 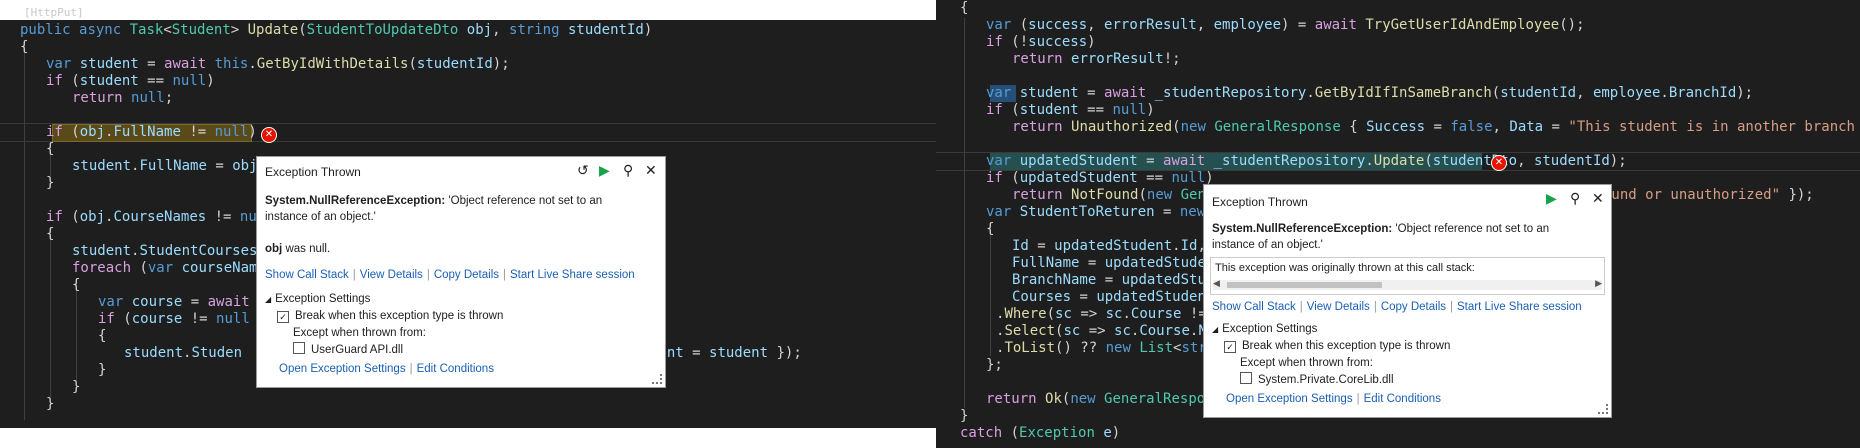 What do you see at coordinates (1399, 161) in the screenshot?
I see `code-token: Update` at bounding box center [1399, 161].